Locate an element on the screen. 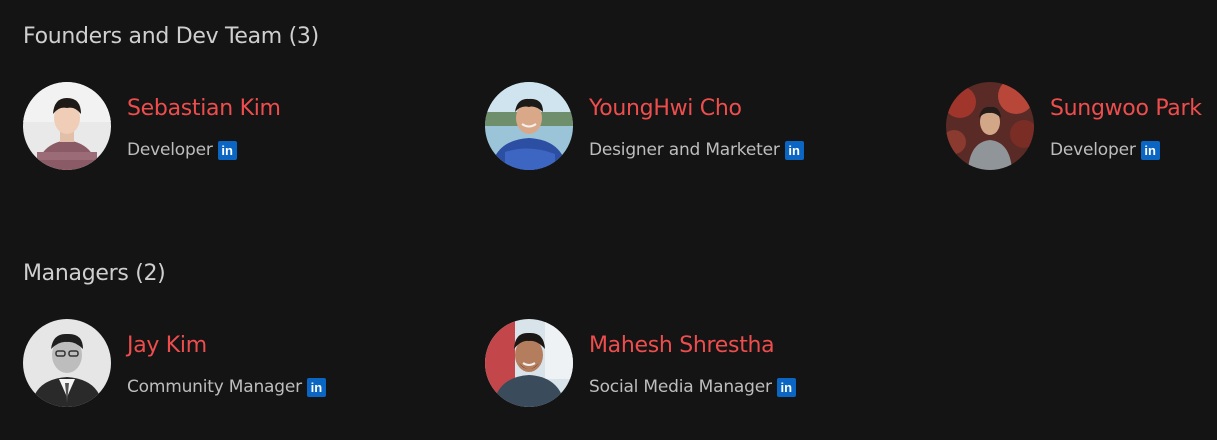 Image resolution: width=1217 pixels, height=440 pixels. member-role: Designer and Marketer is located at coordinates (684, 150).